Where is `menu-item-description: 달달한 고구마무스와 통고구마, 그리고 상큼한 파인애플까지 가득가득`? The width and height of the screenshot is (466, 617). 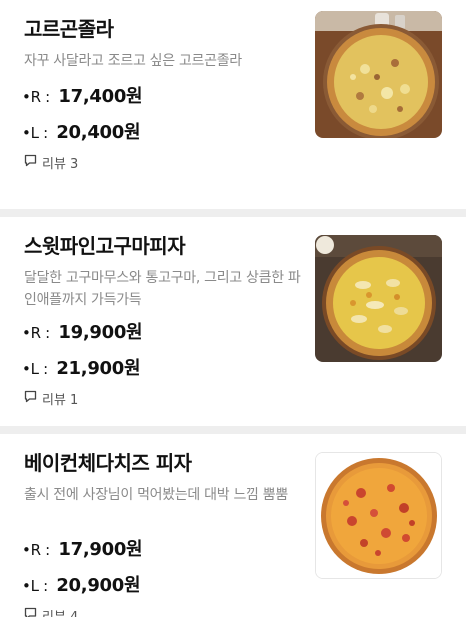 menu-item-description: 달달한 고구마무스와 통고구마, 그리고 상큼한 파인애플까지 가득가득 is located at coordinates (162, 289).